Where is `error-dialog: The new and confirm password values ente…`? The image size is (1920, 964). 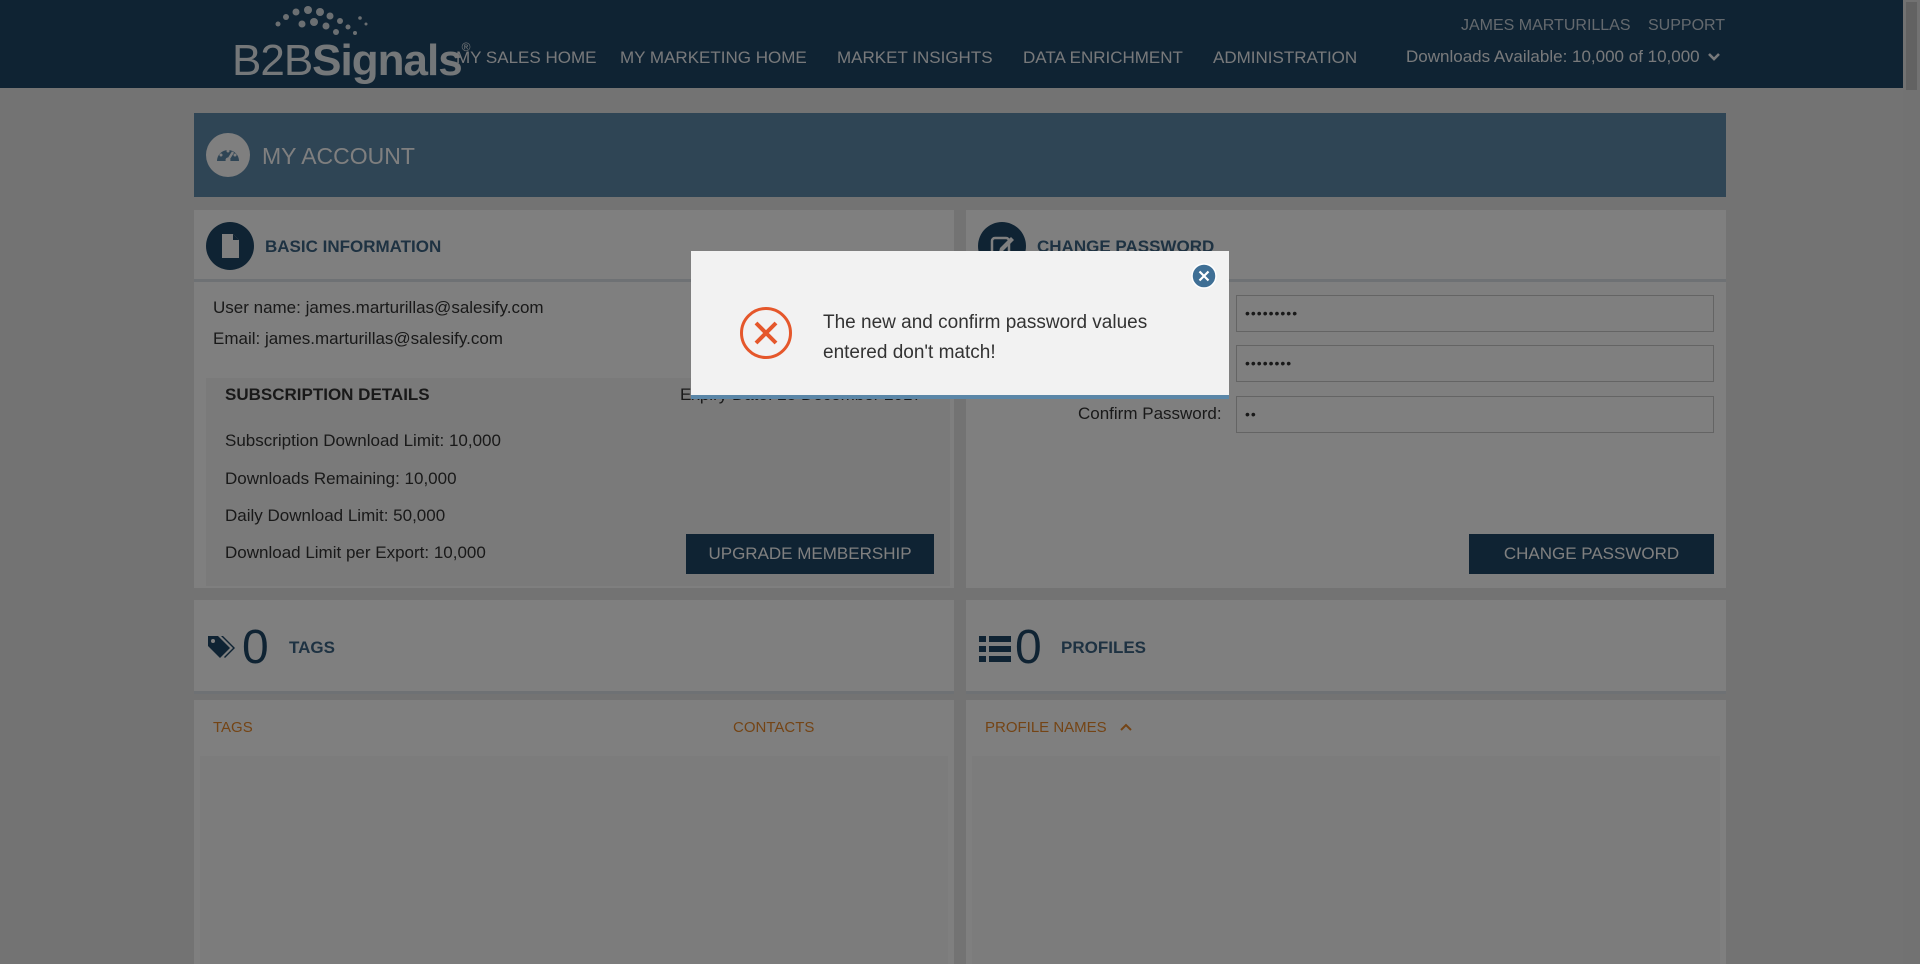 error-dialog: The new and confirm password values ente… is located at coordinates (960, 325).